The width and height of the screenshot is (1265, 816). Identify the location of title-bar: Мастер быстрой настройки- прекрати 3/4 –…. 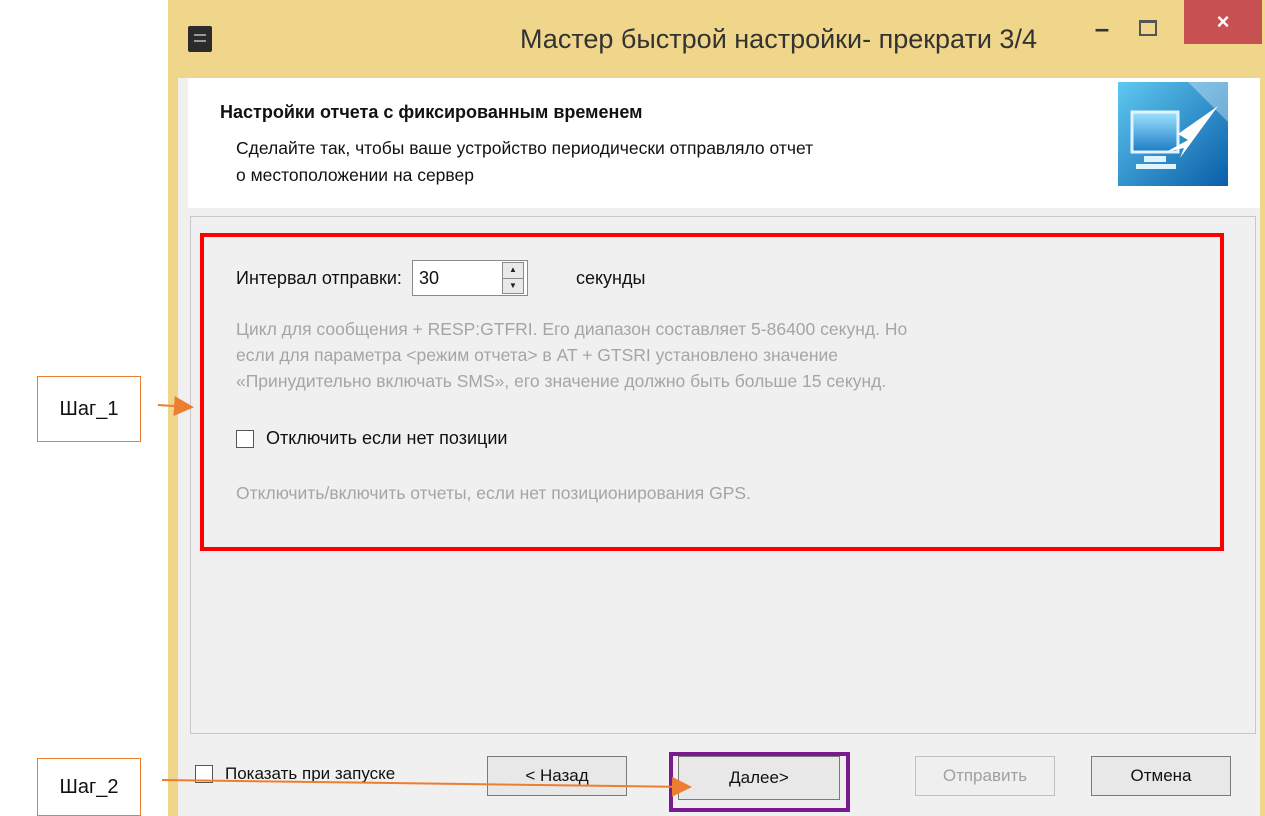
(716, 39).